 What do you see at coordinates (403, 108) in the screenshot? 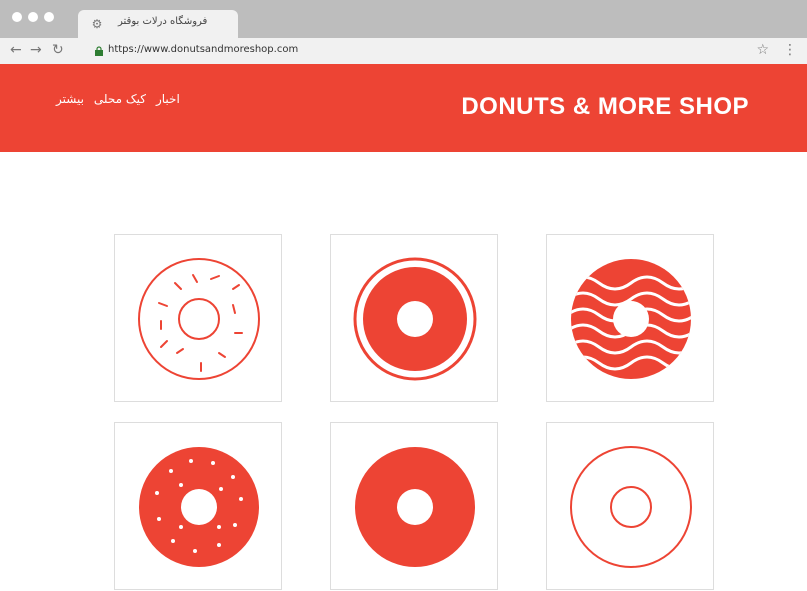
I see `site-header: اخبار کیک محلی بیشتر DONUTS & MORE SHOP` at bounding box center [403, 108].